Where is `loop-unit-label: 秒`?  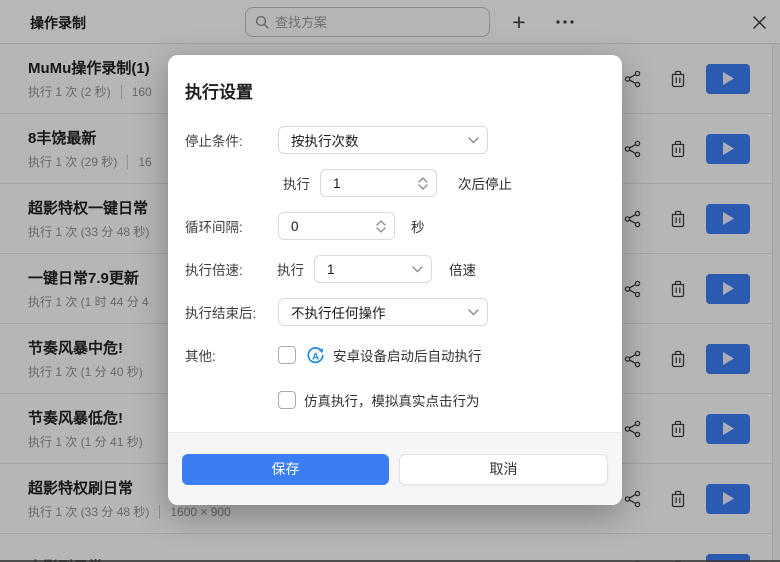 loop-unit-label: 秒 is located at coordinates (418, 227).